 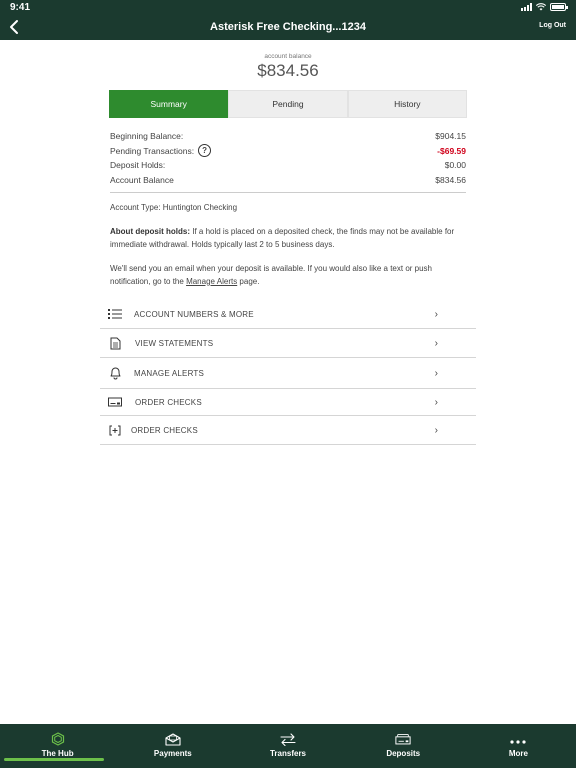 I want to click on manage-alerts-link: Manage Alerts, so click(x=211, y=281).